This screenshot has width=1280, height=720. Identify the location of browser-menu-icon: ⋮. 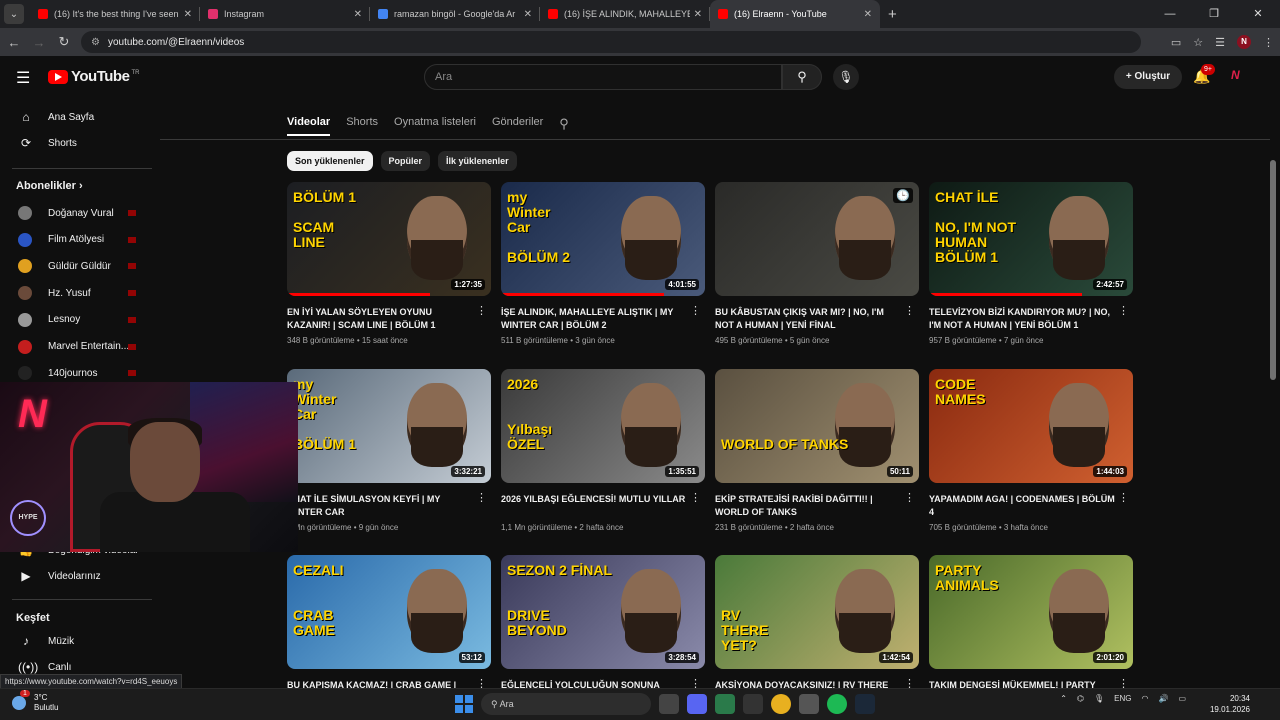
(1268, 42).